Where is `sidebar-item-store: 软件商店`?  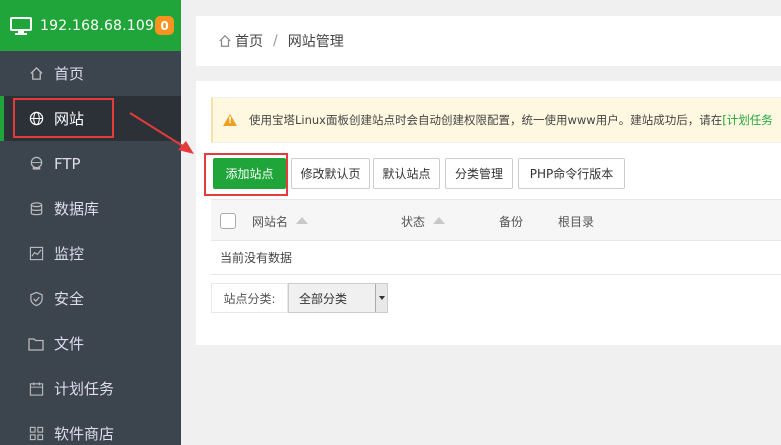 sidebar-item-store: 软件商店 is located at coordinates (90, 428).